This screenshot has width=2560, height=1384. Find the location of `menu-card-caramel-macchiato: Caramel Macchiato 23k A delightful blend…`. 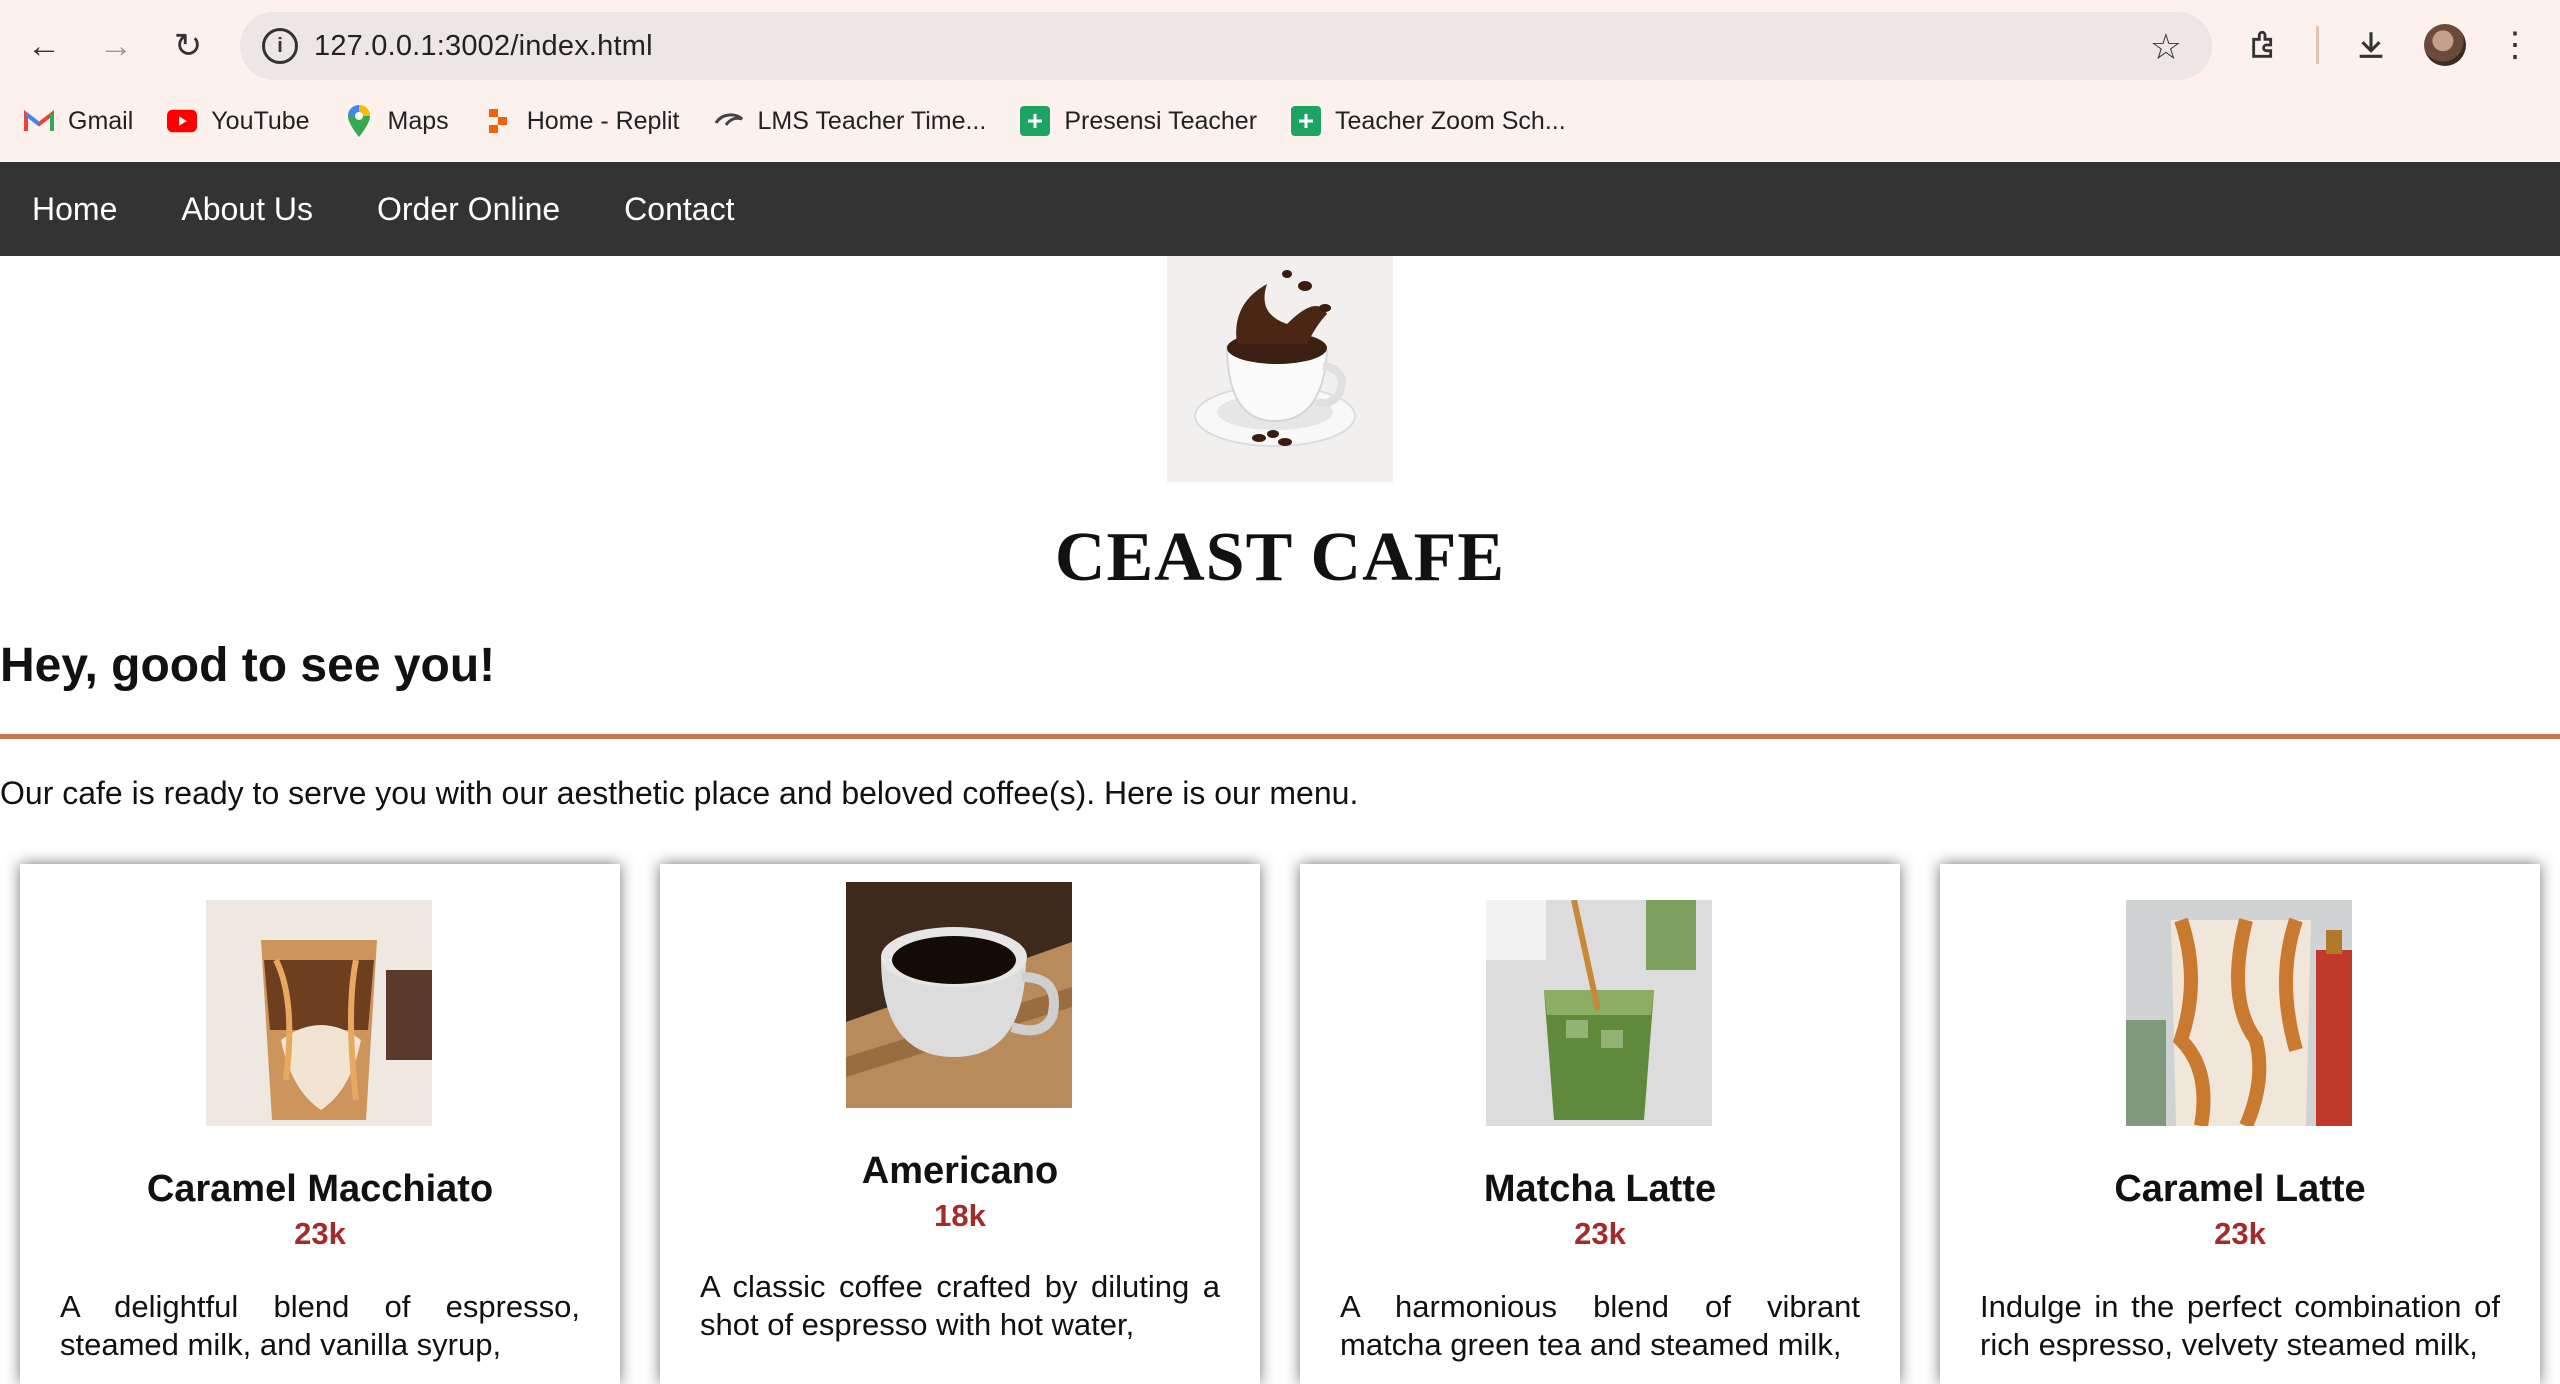

menu-card-caramel-macchiato: Caramel Macchiato 23k A delightful blend… is located at coordinates (320, 1124).